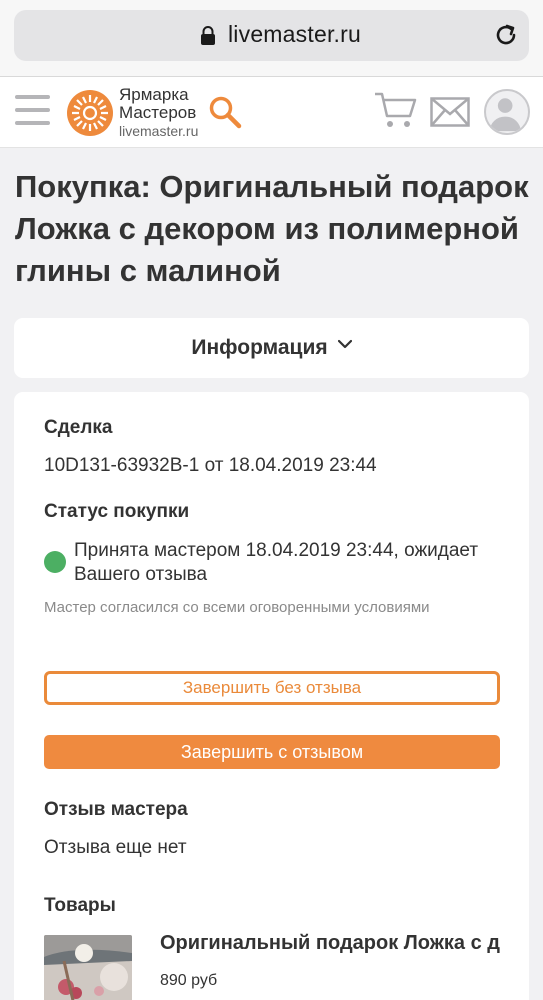  I want to click on finish-with-review-button: Завершить с отзывом, so click(272, 752).